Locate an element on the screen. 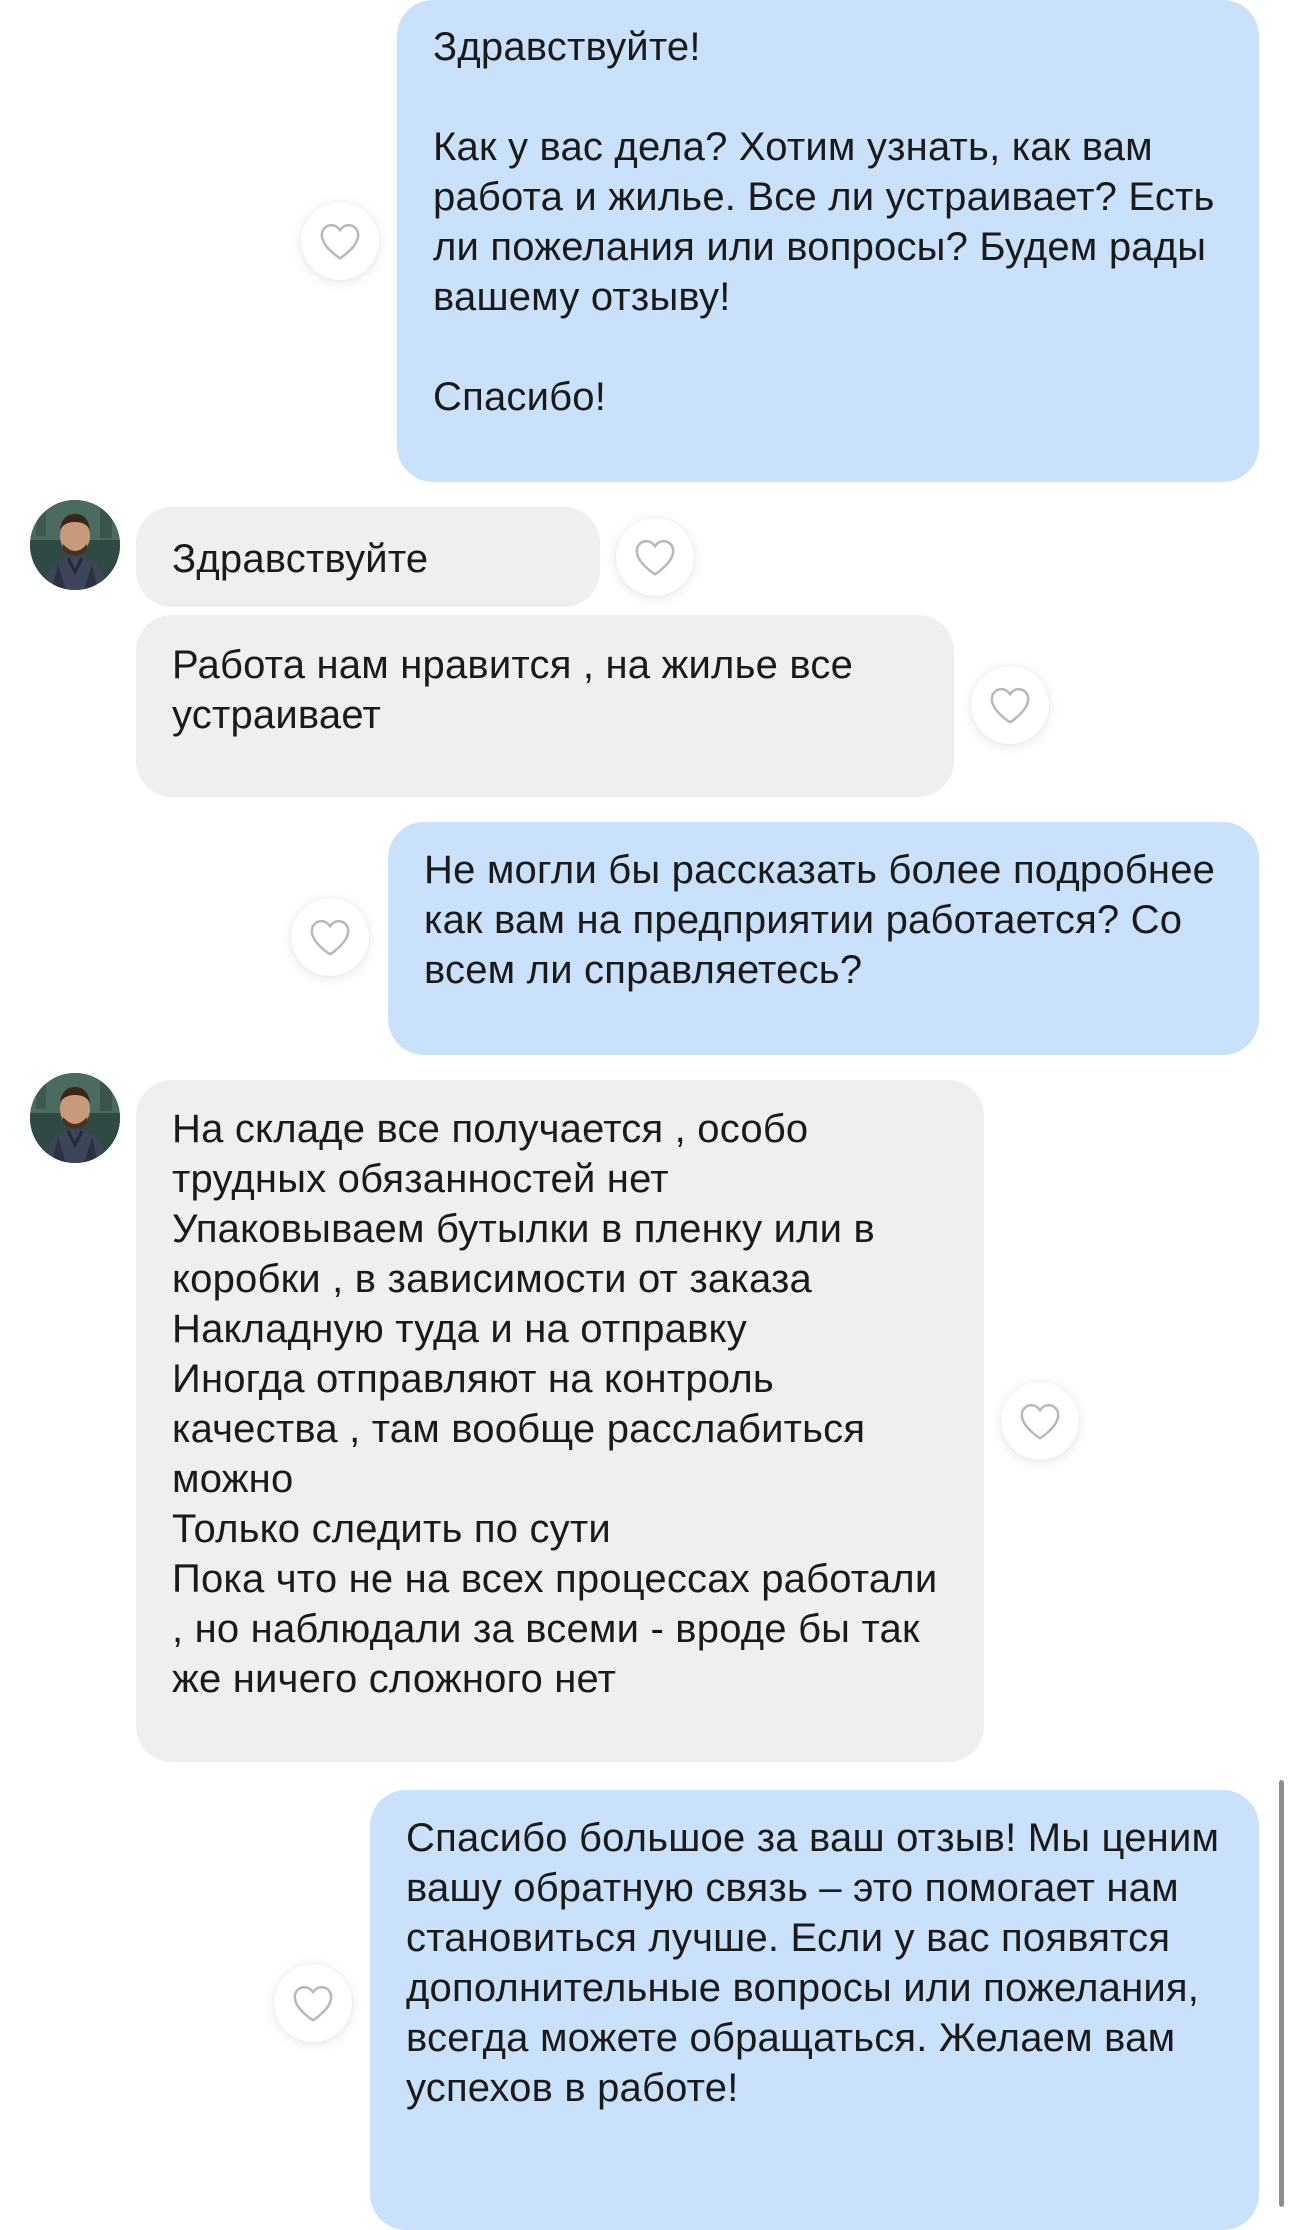 This screenshot has height=2230, width=1290. incoming-message-bubble: Здравствуйте is located at coordinates (368, 557).